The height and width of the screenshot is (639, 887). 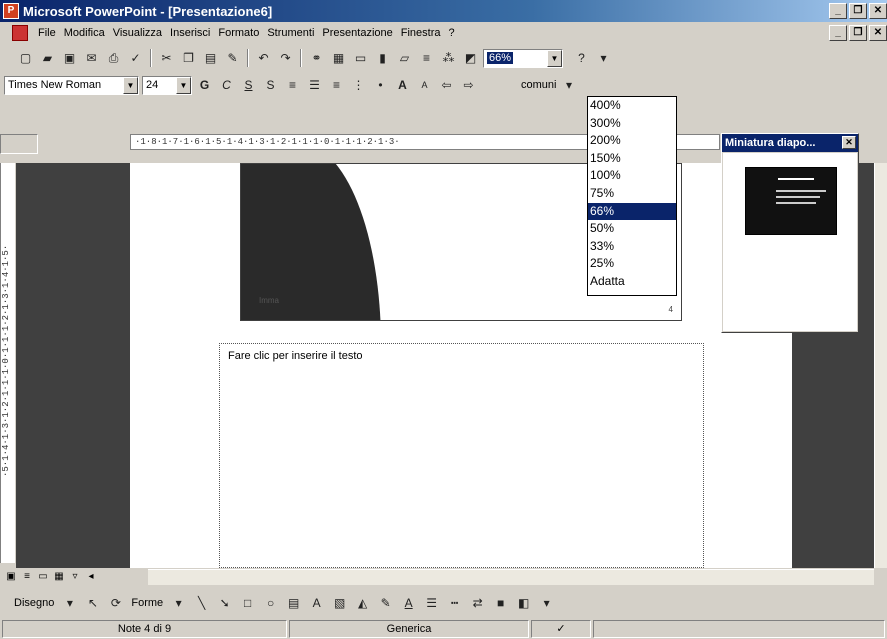 I want to click on slide-thumbnail, so click(x=791, y=201).